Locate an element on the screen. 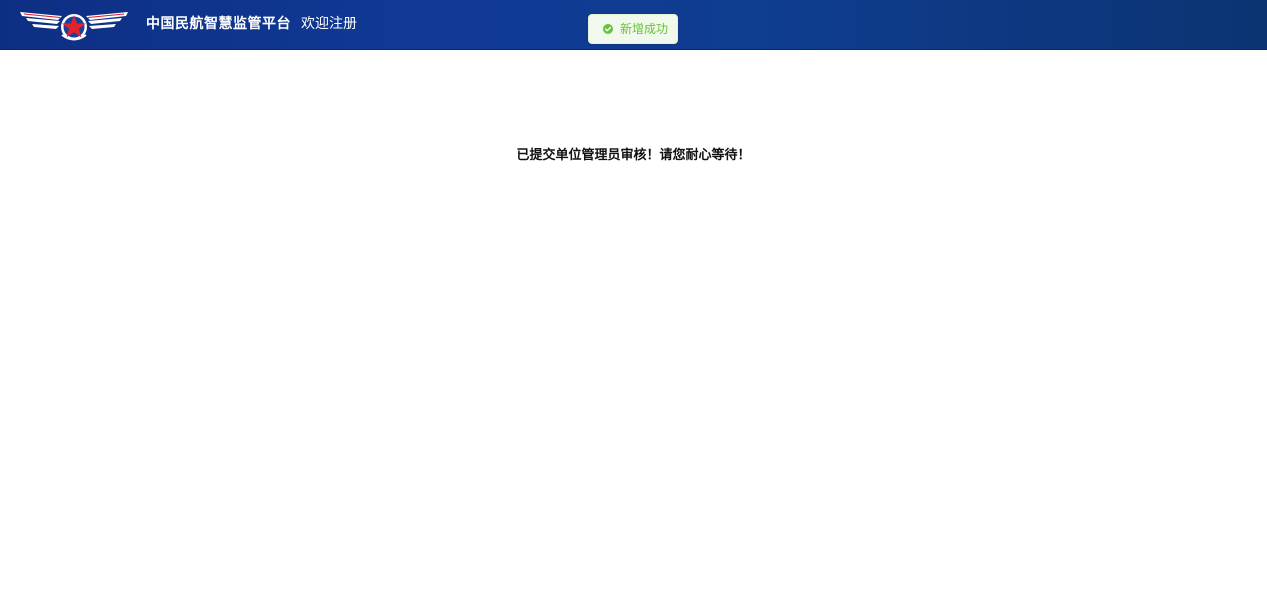  success-toast: 新增成功 is located at coordinates (633, 29).